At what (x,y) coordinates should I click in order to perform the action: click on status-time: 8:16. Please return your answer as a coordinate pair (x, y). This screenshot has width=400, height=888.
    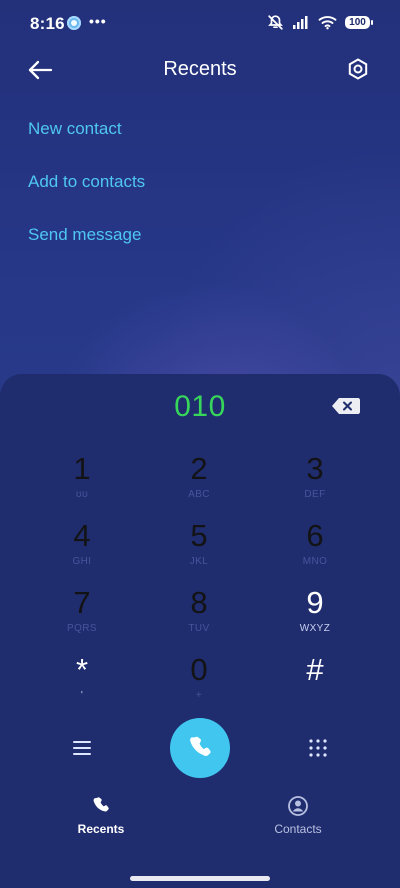
    Looking at the image, I should click on (47, 23).